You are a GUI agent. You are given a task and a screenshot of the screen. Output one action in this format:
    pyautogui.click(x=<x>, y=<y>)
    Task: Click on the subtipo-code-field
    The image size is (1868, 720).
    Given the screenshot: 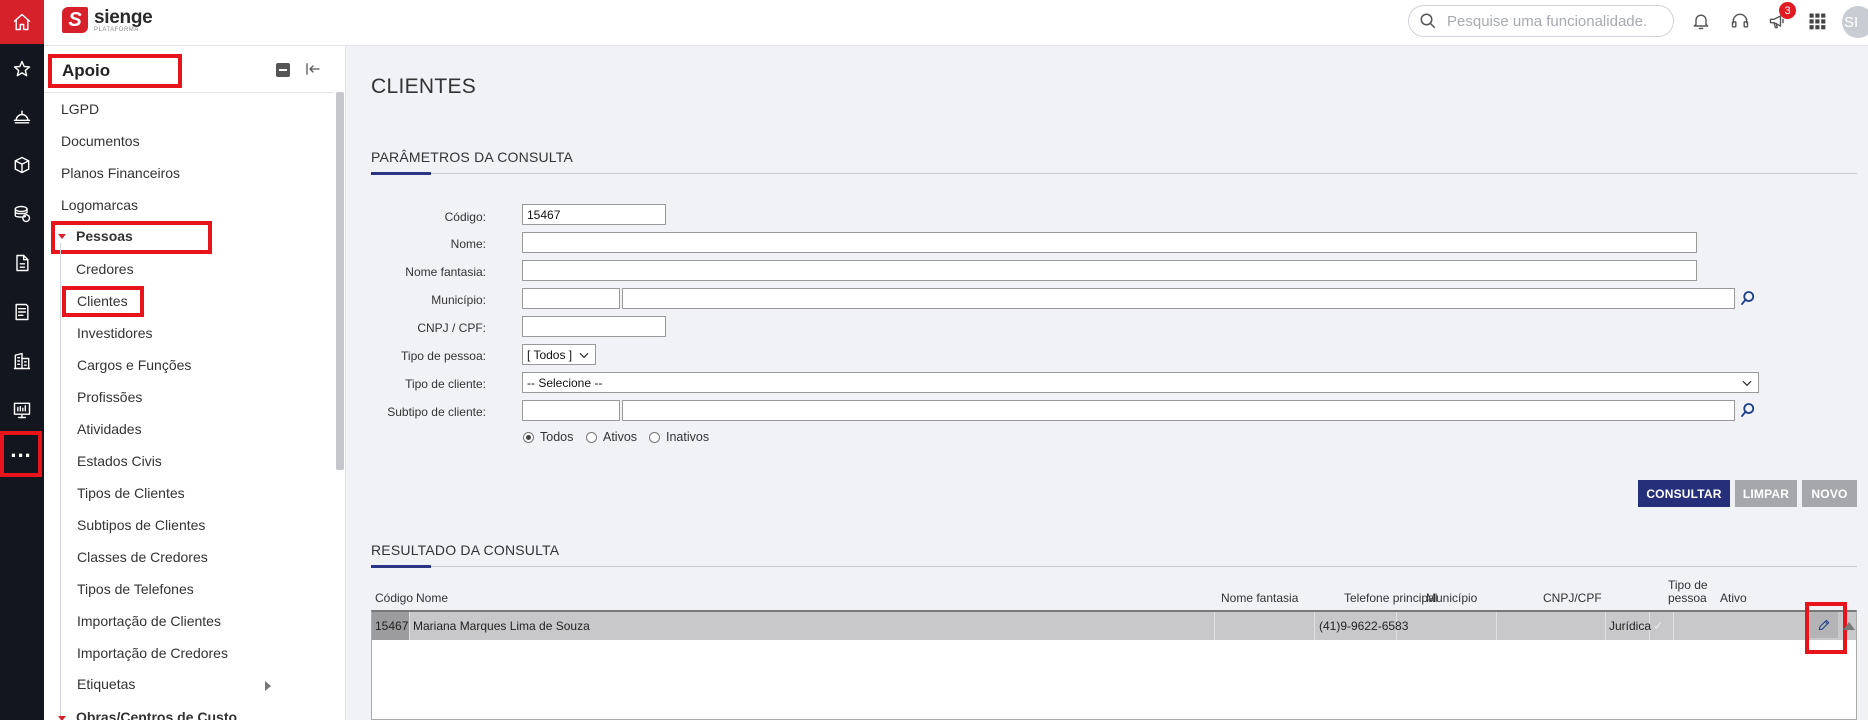 What is the action you would take?
    pyautogui.click(x=571, y=410)
    